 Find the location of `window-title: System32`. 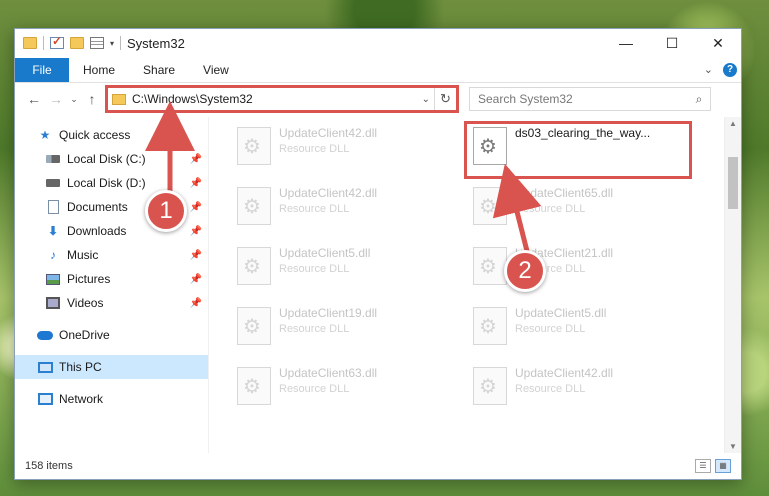

window-title: System32 is located at coordinates (156, 43).